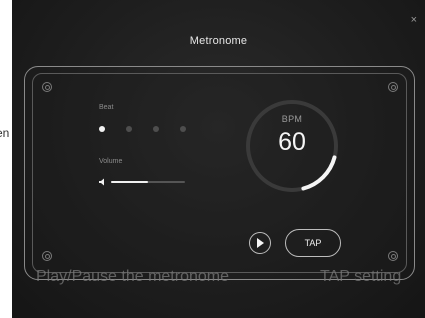 The image size is (425, 318). I want to click on close-icon: ×, so click(414, 20).